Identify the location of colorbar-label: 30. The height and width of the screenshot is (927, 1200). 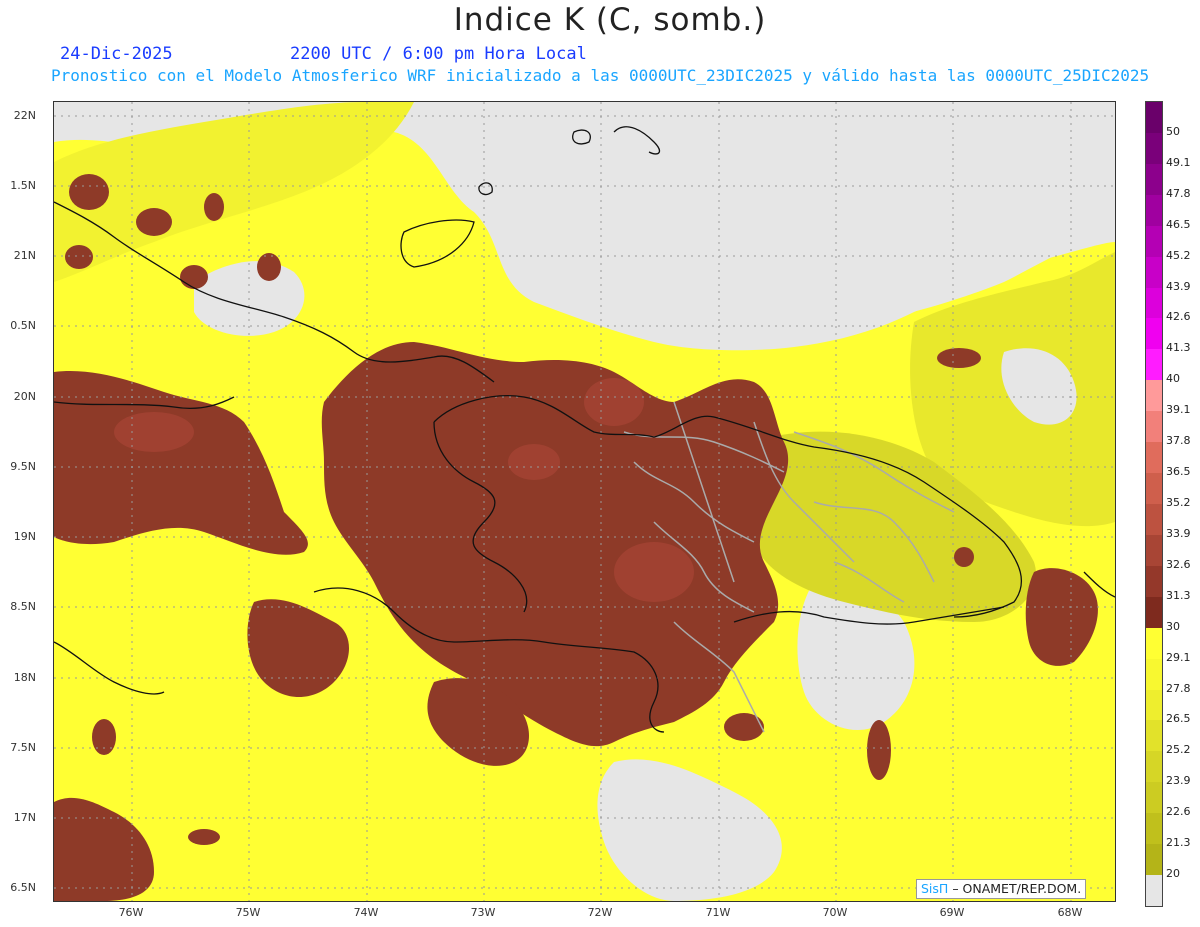
(1173, 626).